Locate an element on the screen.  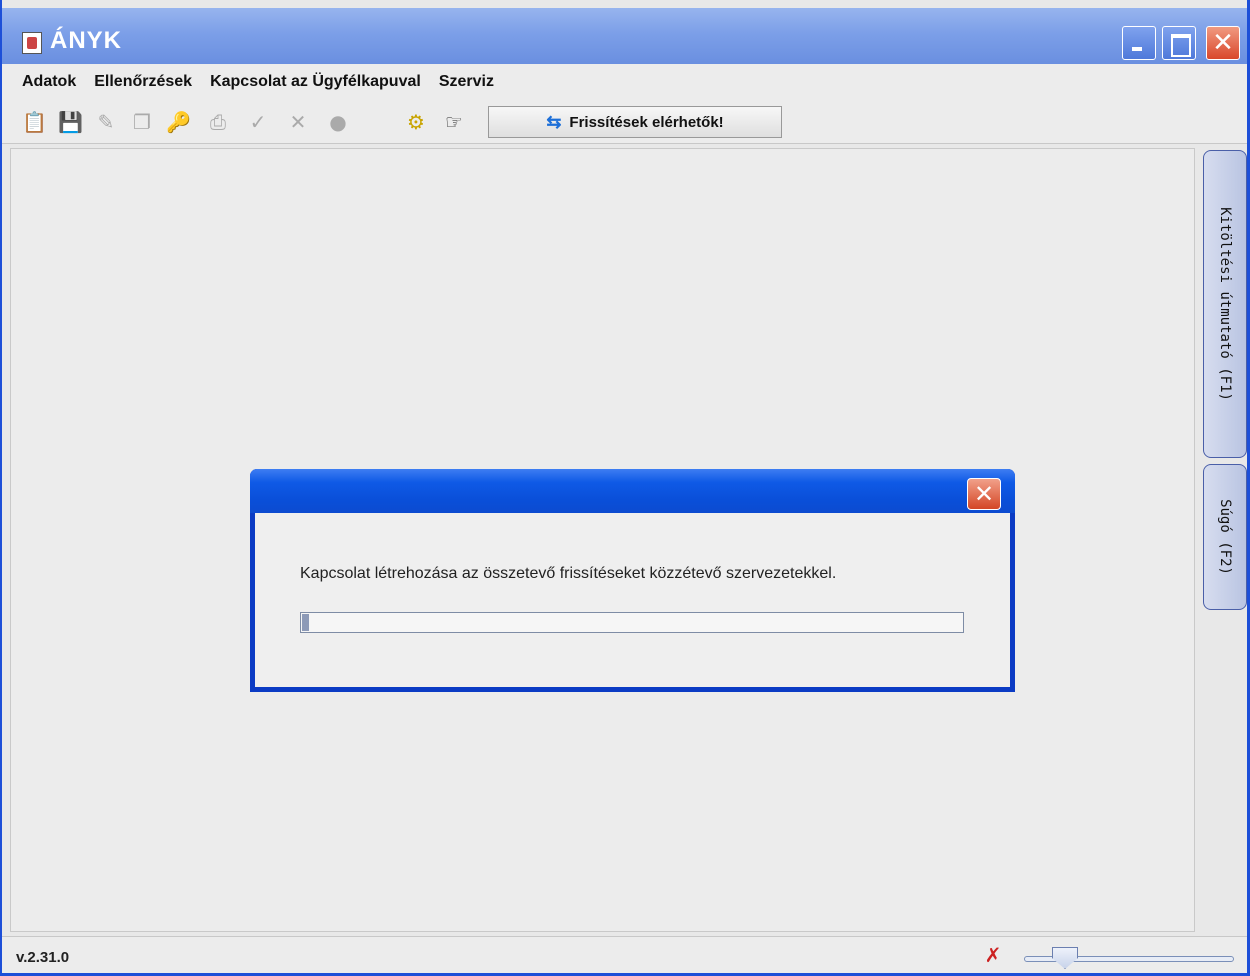
key-icon: 🔑 is located at coordinates (178, 122).